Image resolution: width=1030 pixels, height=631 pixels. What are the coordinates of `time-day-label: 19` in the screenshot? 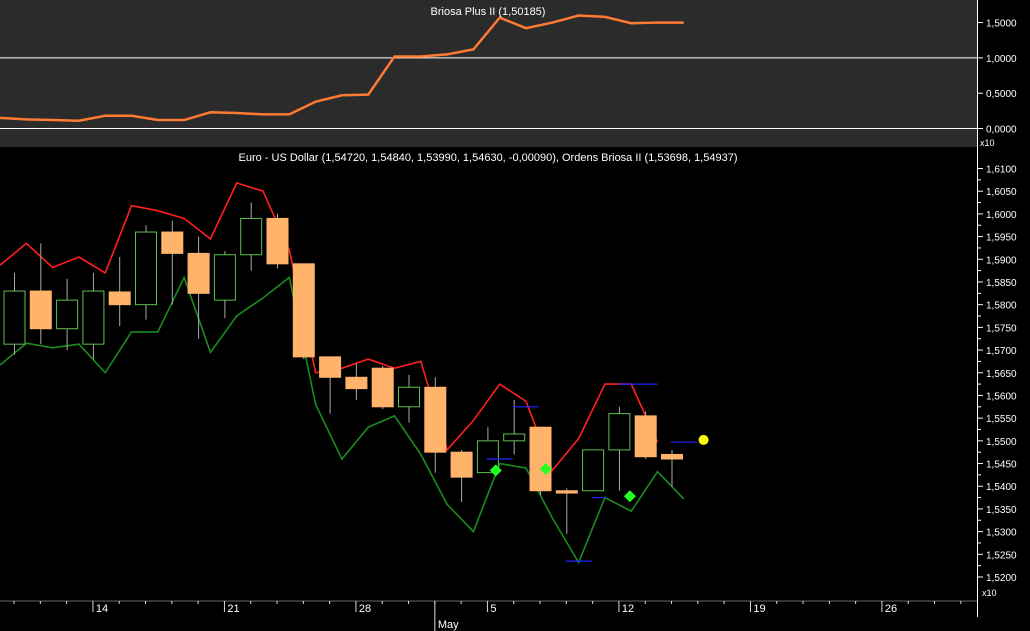 It's located at (759, 609).